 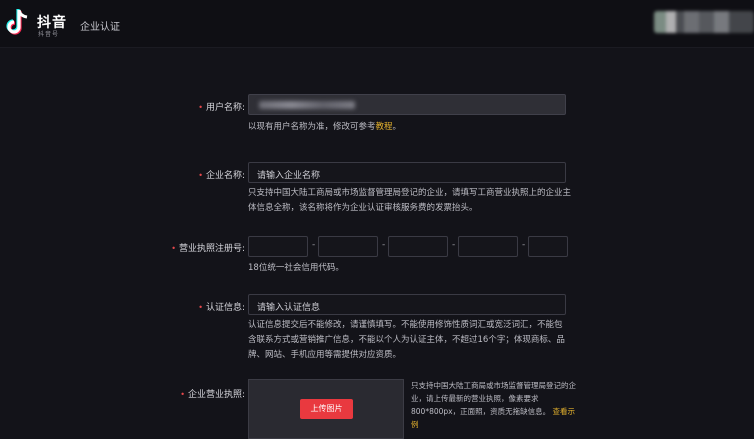 I want to click on license-segment-4-input, so click(x=488, y=246).